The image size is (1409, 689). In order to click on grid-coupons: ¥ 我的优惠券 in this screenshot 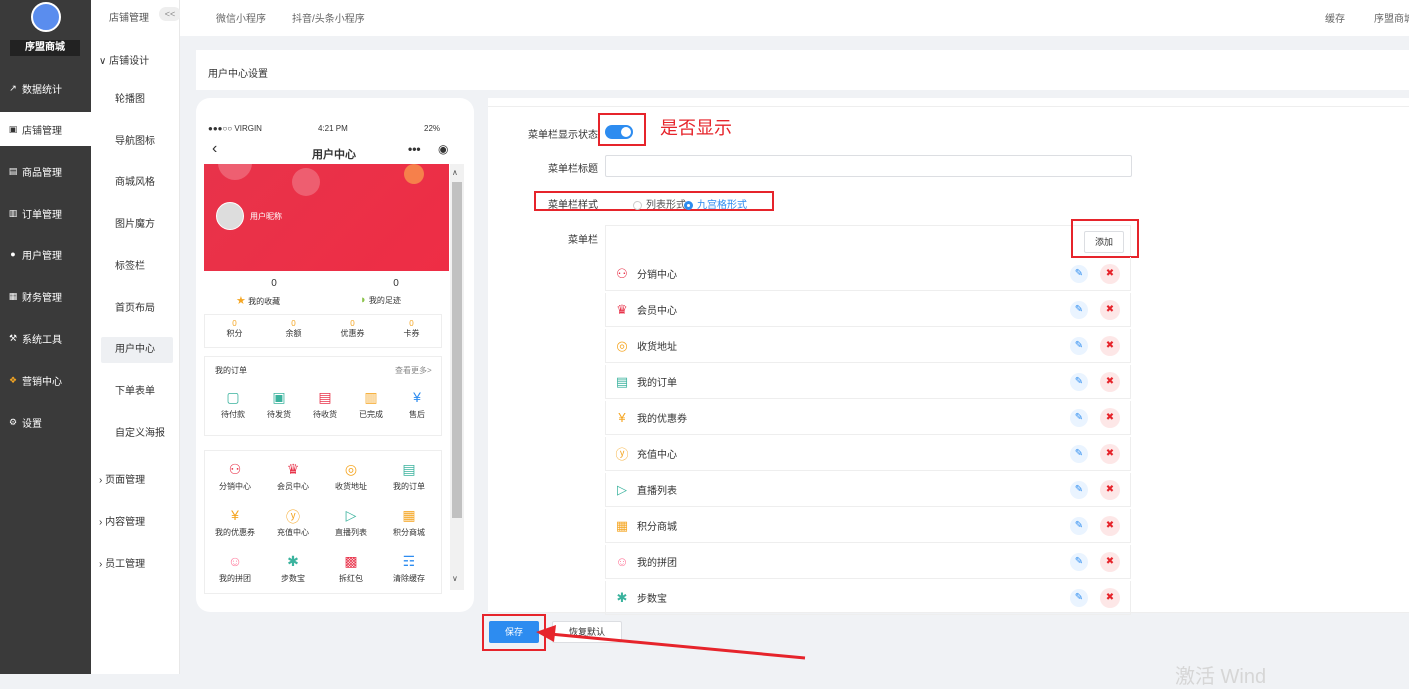, I will do `click(235, 522)`.